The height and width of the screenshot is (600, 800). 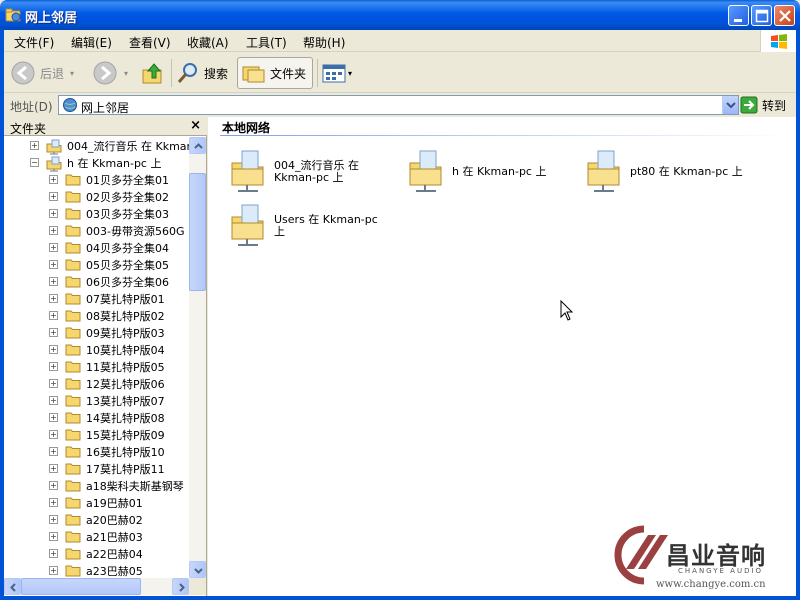 What do you see at coordinates (109, 146) in the screenshot?
I see `tree-item: +004_流行音乐 在 Kkman-pc 上` at bounding box center [109, 146].